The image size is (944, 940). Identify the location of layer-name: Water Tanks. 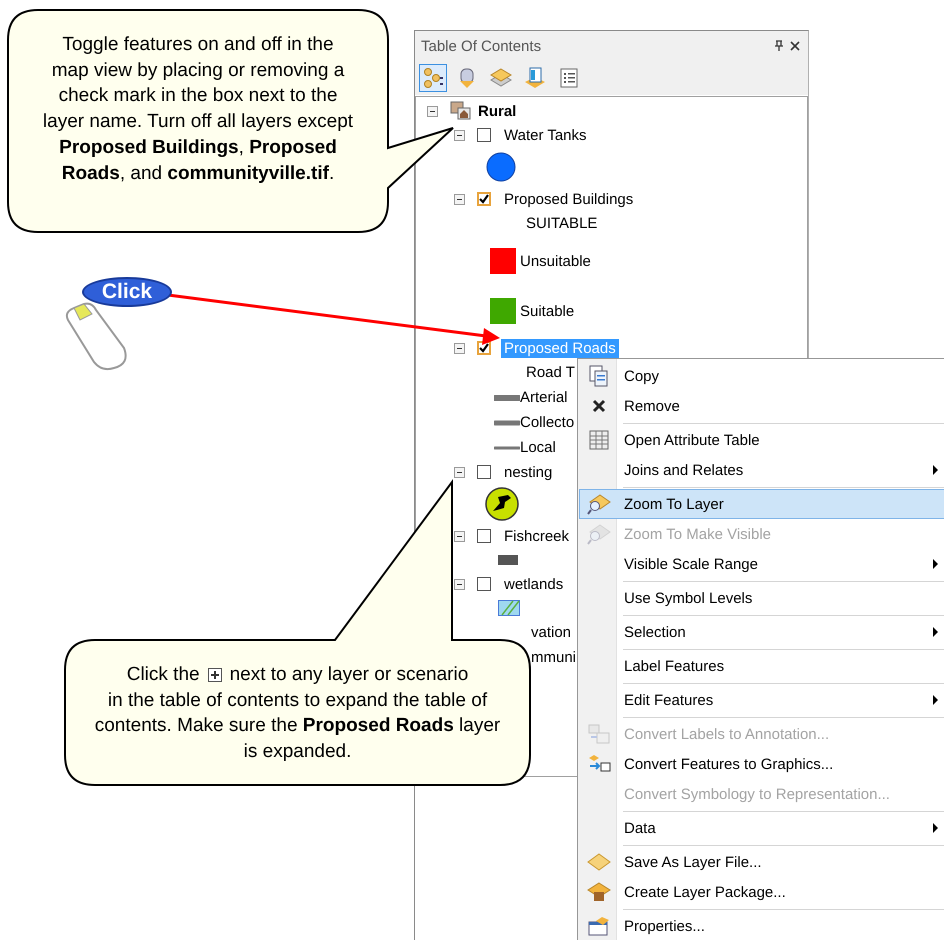
(545, 135).